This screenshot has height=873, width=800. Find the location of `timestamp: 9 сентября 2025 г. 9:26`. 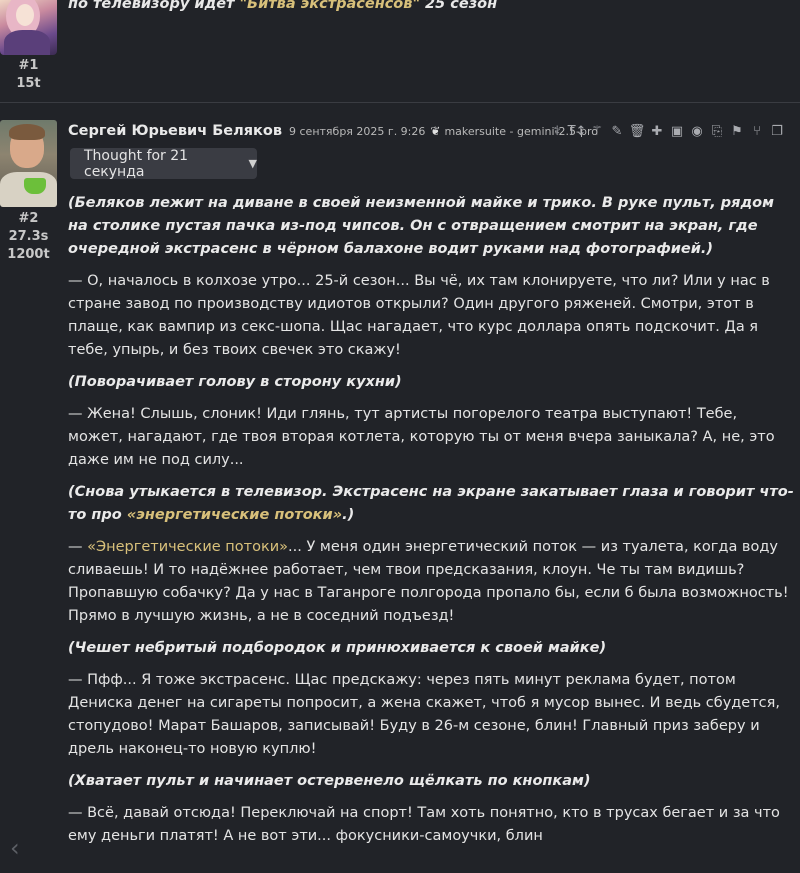

timestamp: 9 сентября 2025 г. 9:26 is located at coordinates (357, 131).